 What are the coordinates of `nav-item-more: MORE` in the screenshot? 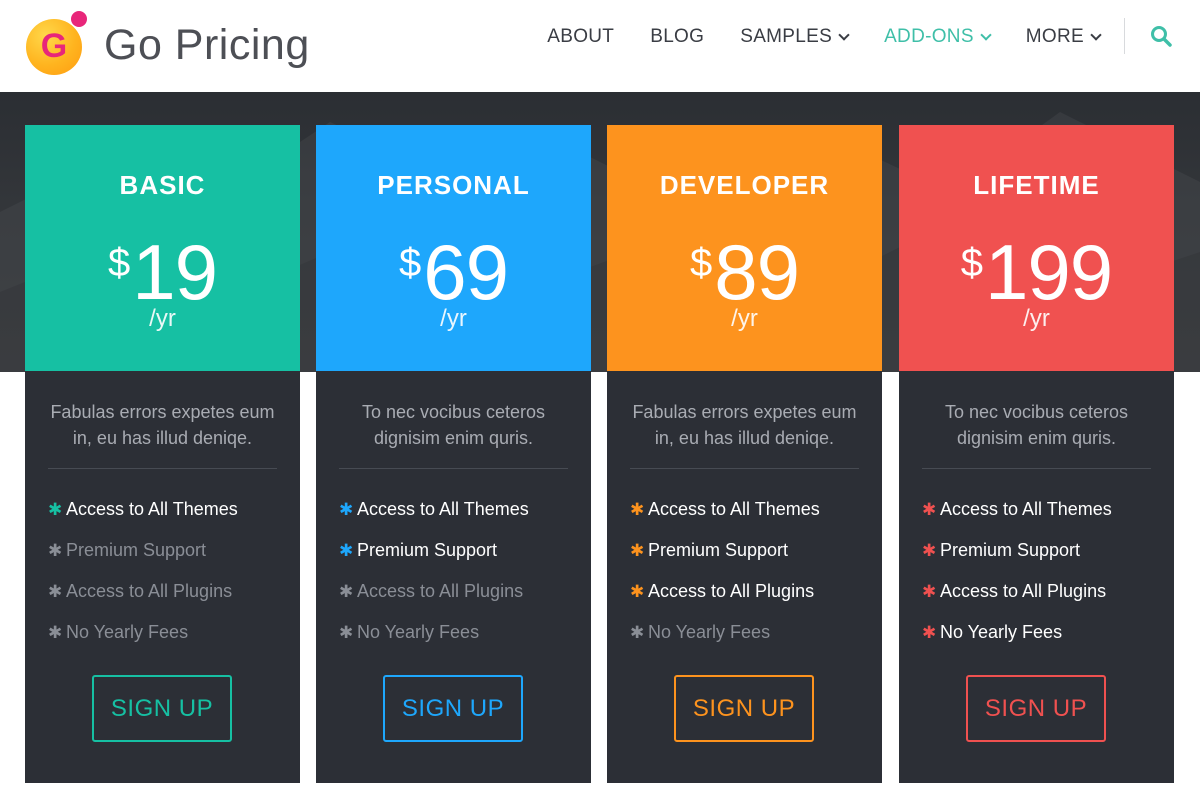 It's located at (1063, 37).